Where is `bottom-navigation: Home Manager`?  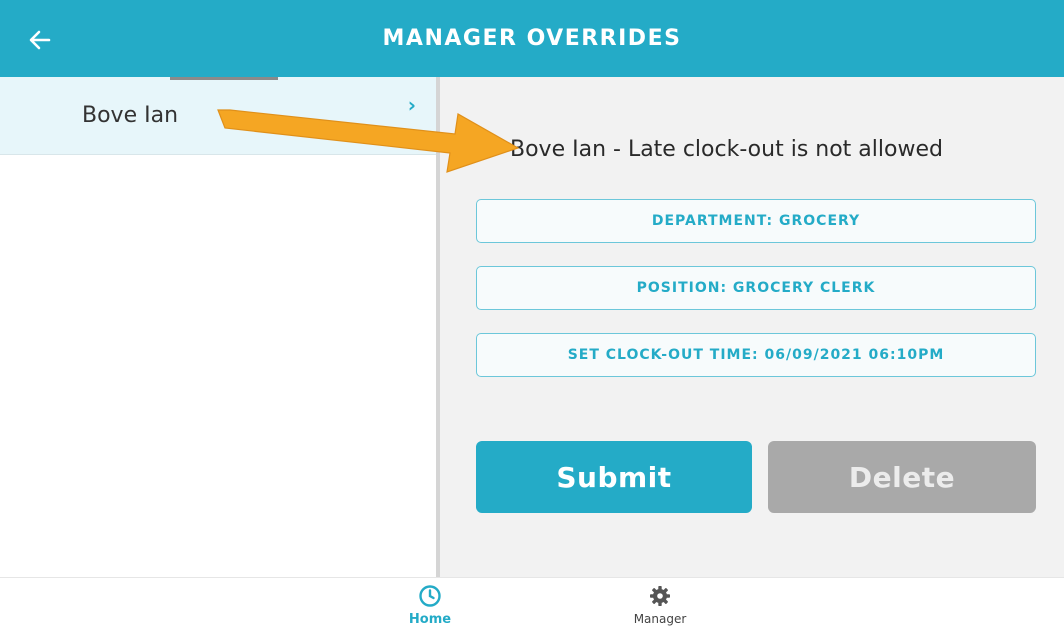 bottom-navigation: Home Manager is located at coordinates (532, 608).